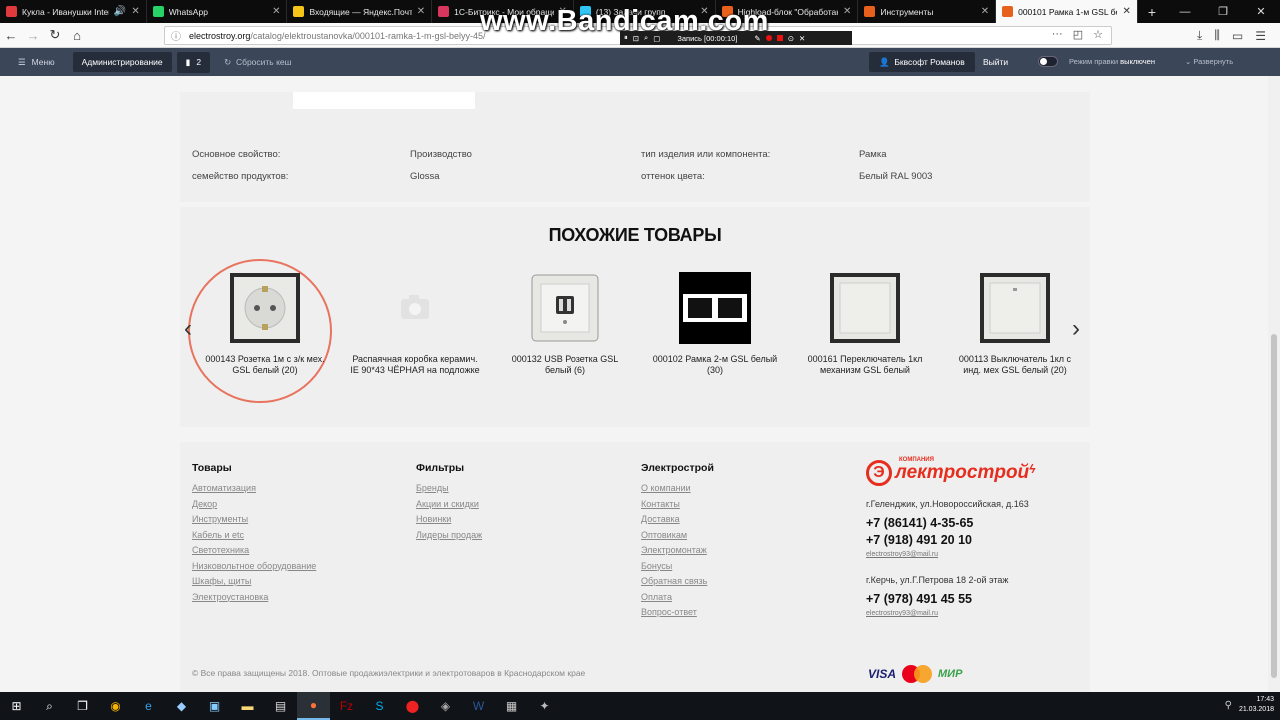  I want to click on scrollbar-thumb, so click(1274, 506).